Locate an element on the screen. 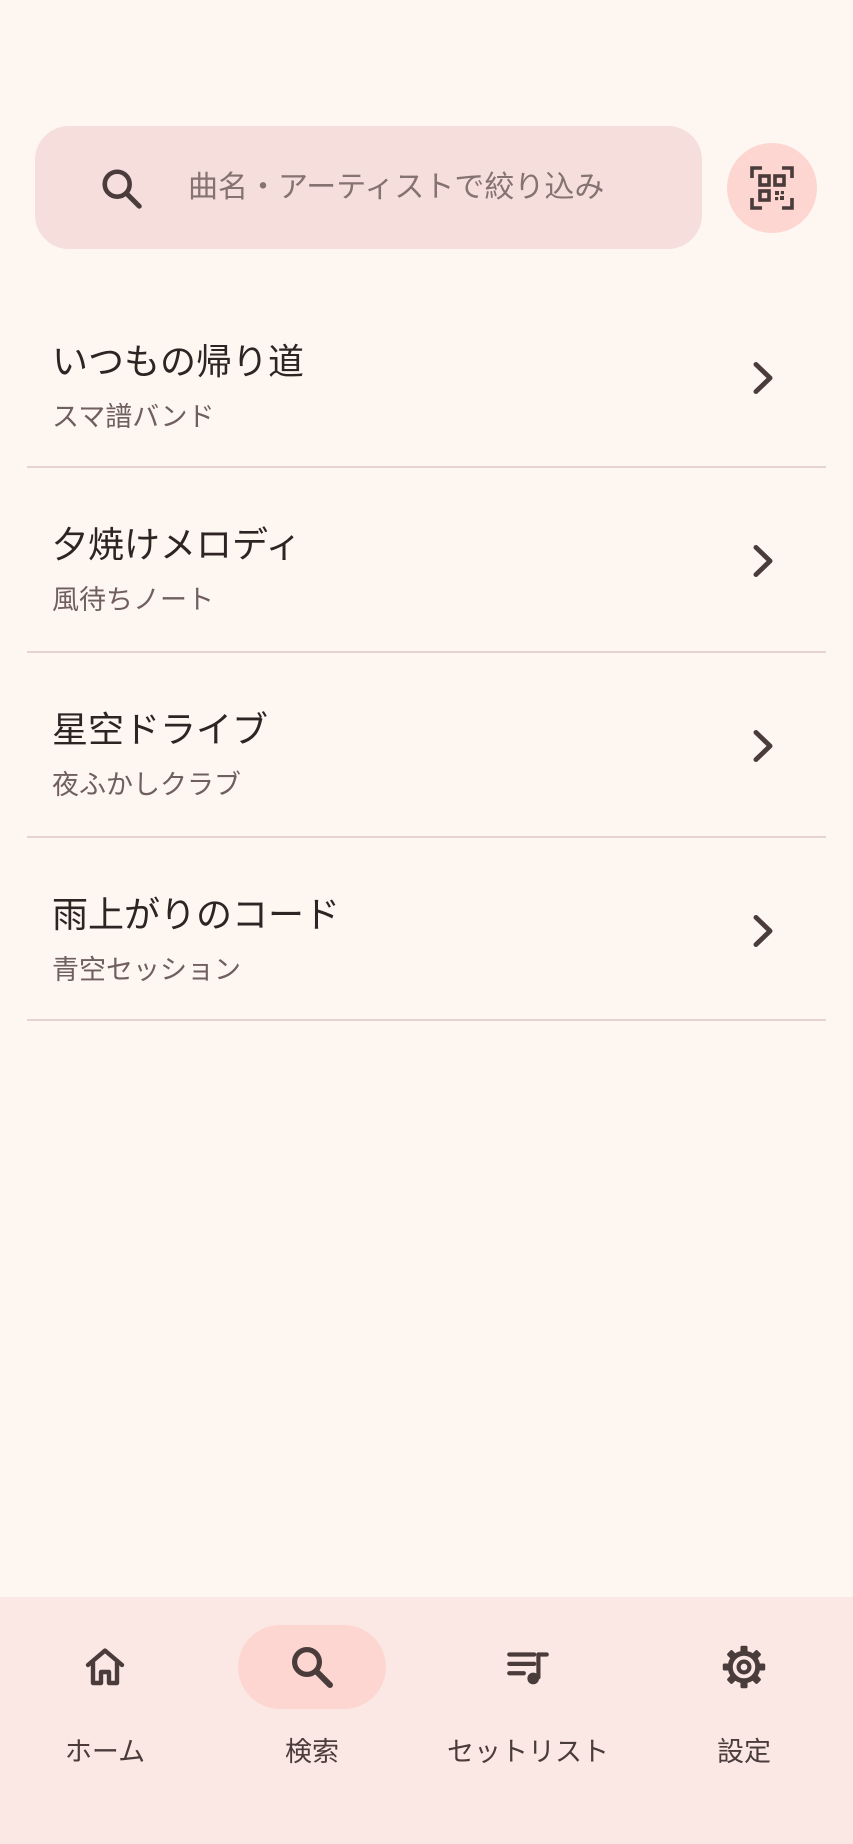  bottom-navigation: ホーム 検索 セットリスト 設定 is located at coordinates (426, 1720).